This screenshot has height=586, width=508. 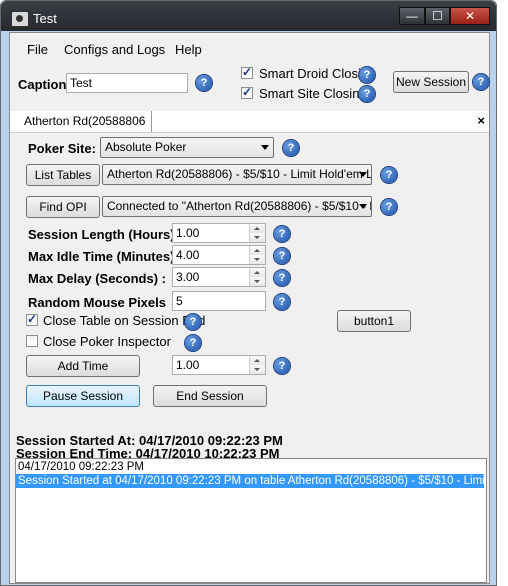 What do you see at coordinates (389, 207) in the screenshot?
I see `find-opi-help-icon` at bounding box center [389, 207].